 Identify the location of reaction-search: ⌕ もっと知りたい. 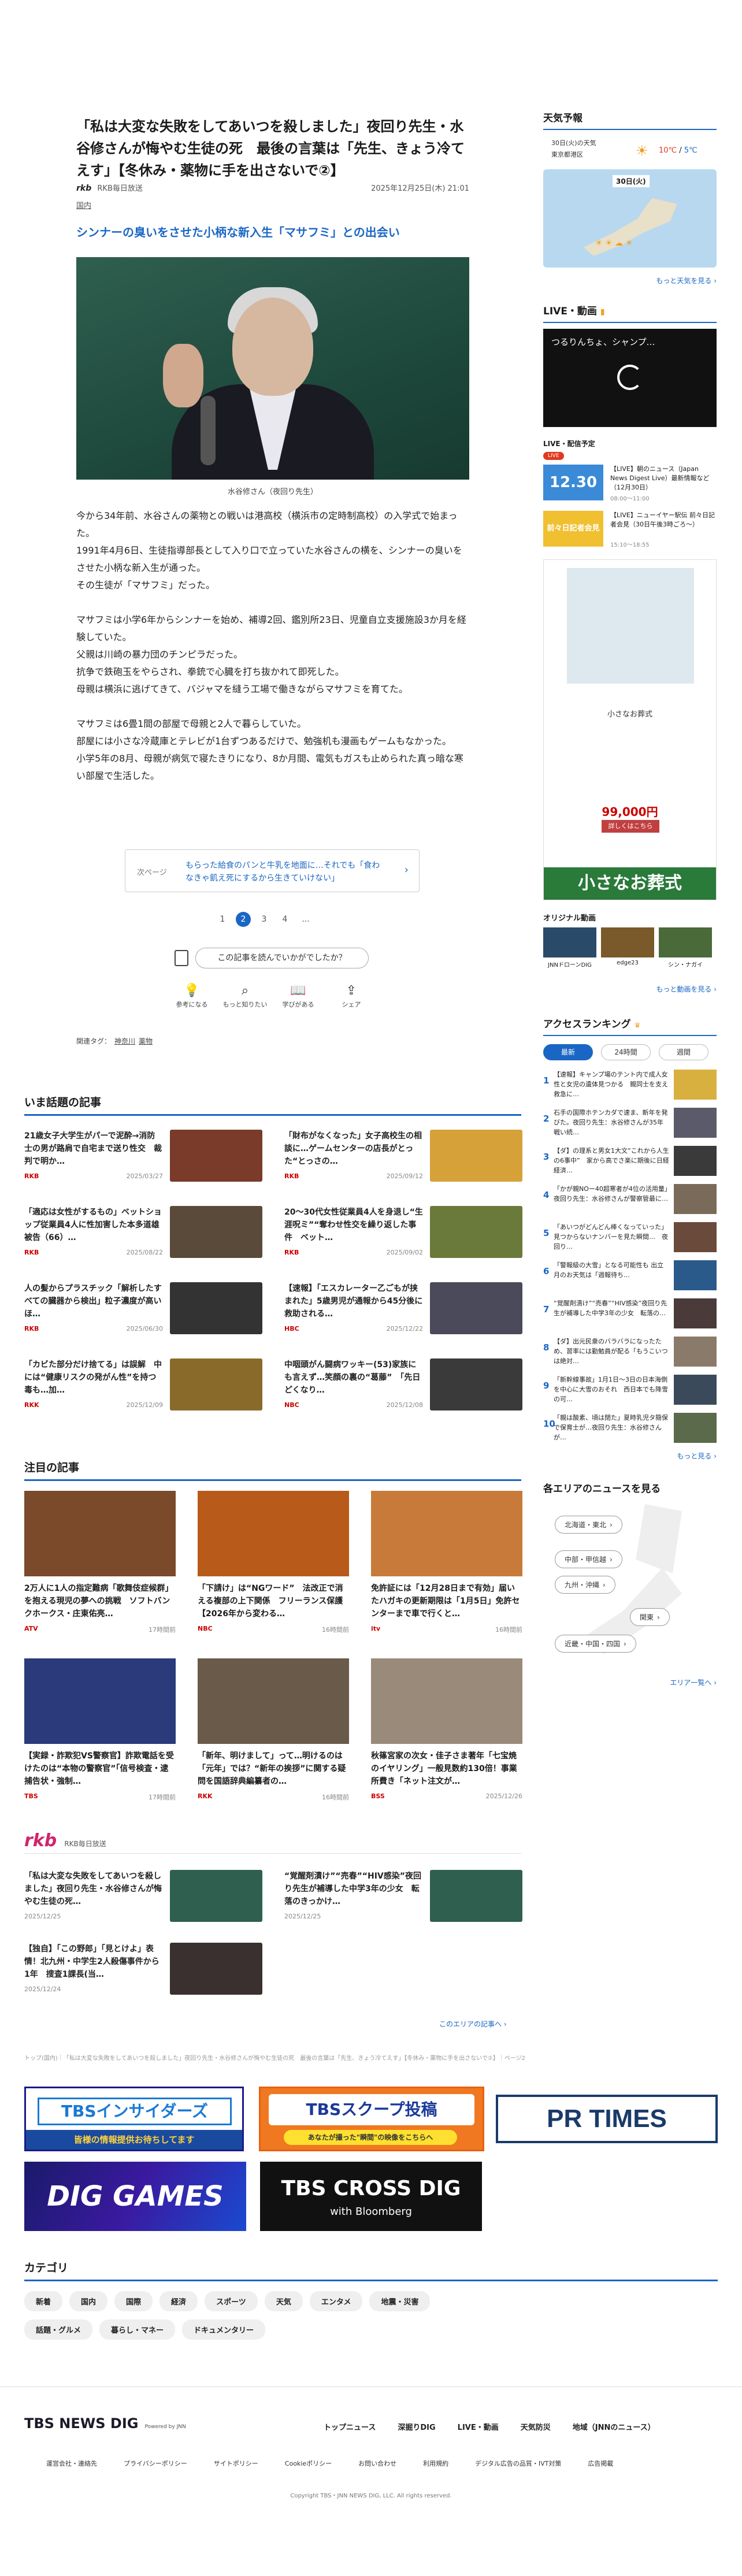
(245, 996).